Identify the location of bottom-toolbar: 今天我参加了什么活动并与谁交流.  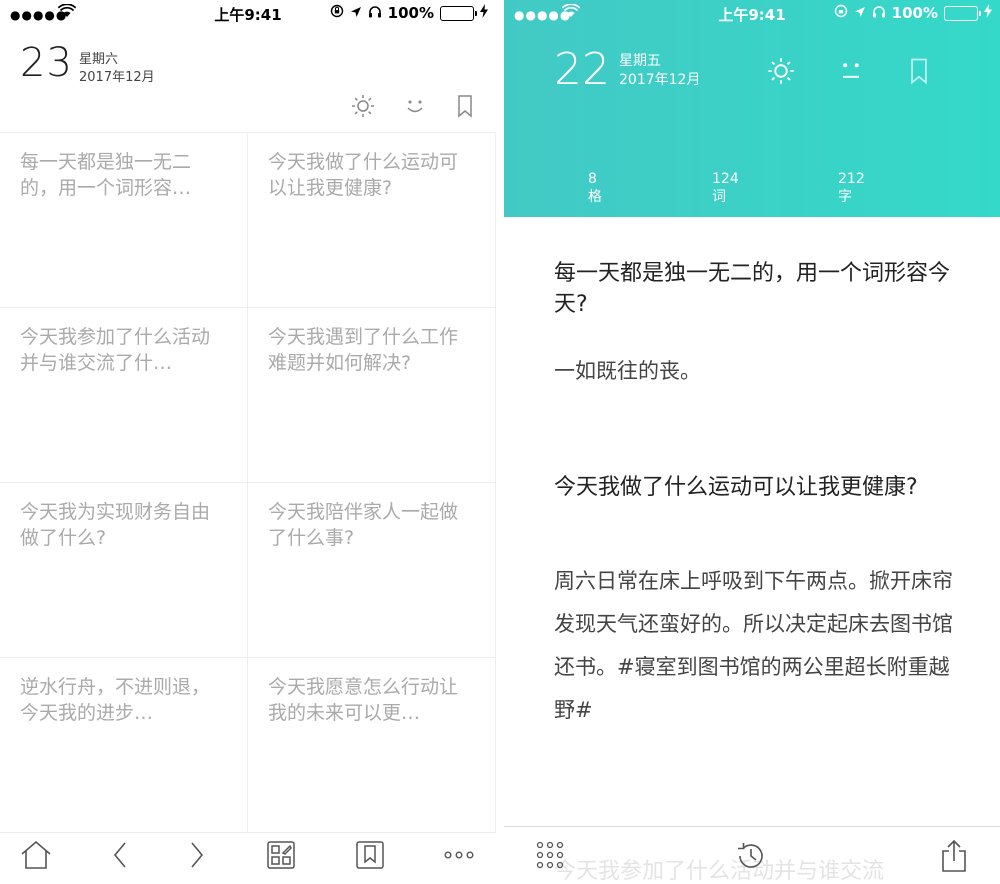
(752, 855).